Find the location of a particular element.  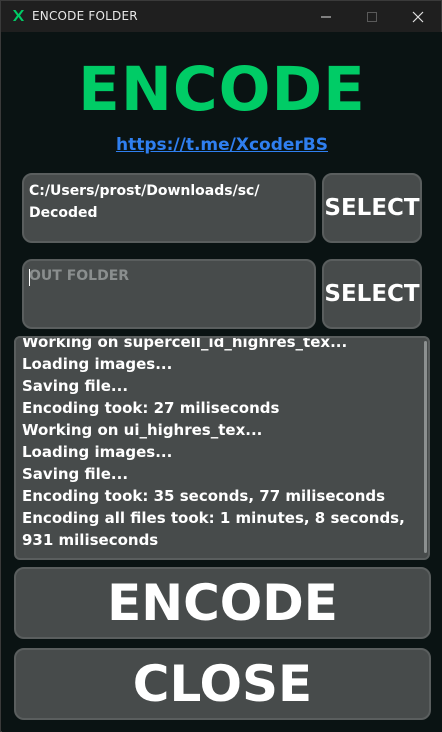

close-window-button is located at coordinates (418, 16).